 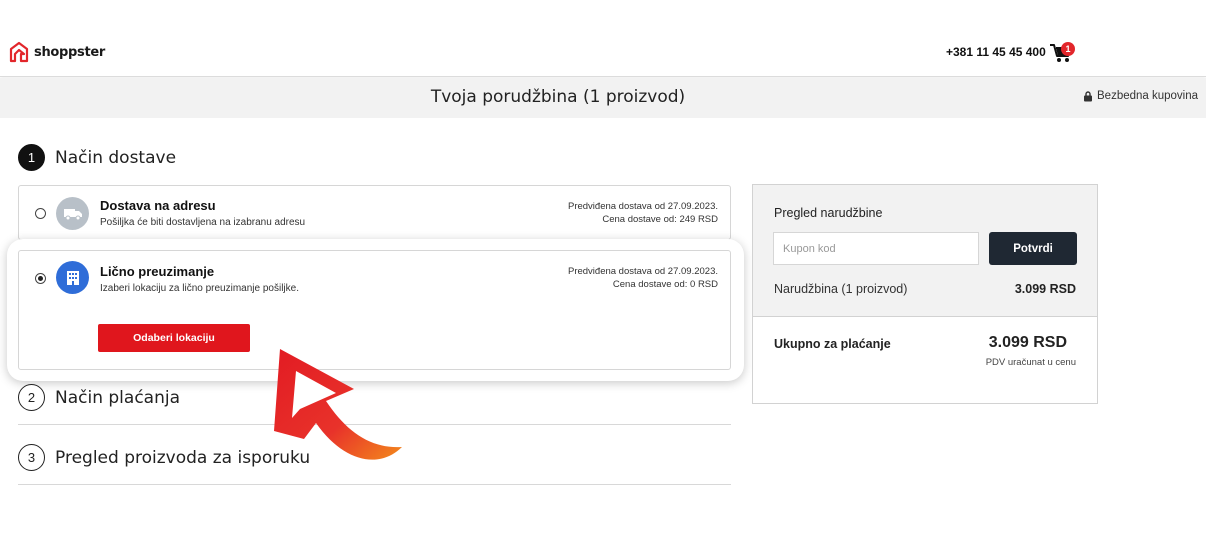 I want to click on shoppster-logo-icon, so click(x=19, y=52).